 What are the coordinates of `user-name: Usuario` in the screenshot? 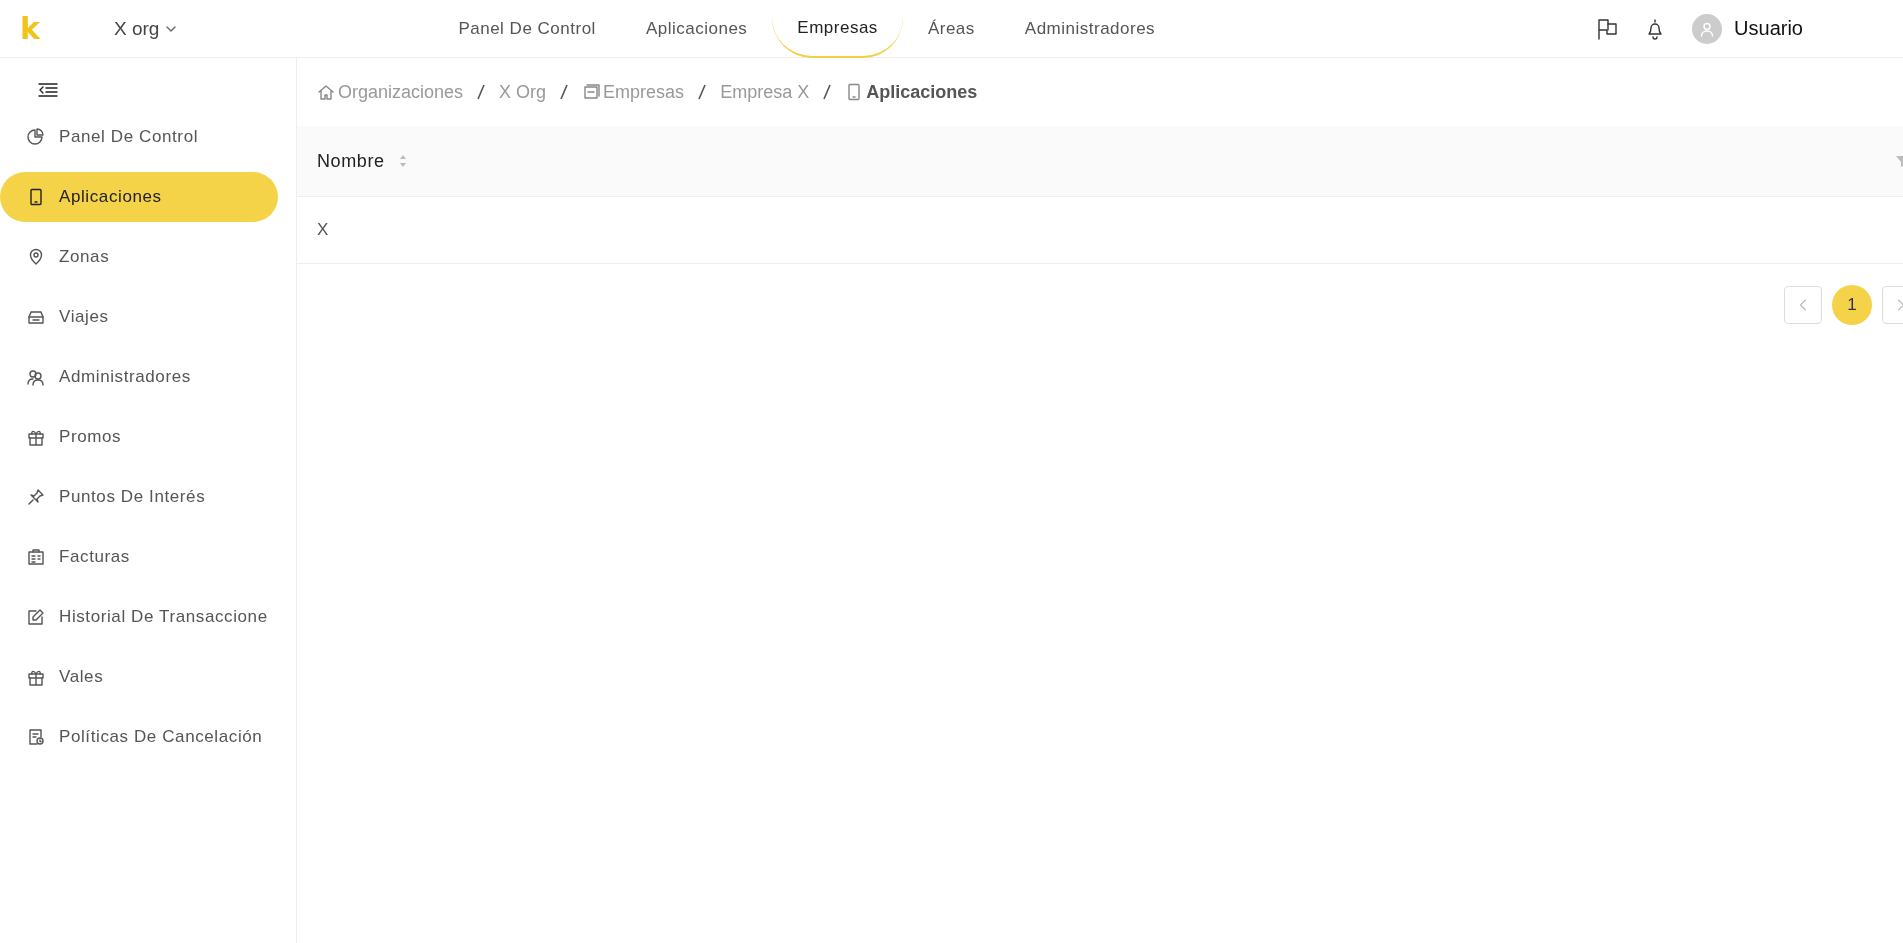 It's located at (1768, 28).